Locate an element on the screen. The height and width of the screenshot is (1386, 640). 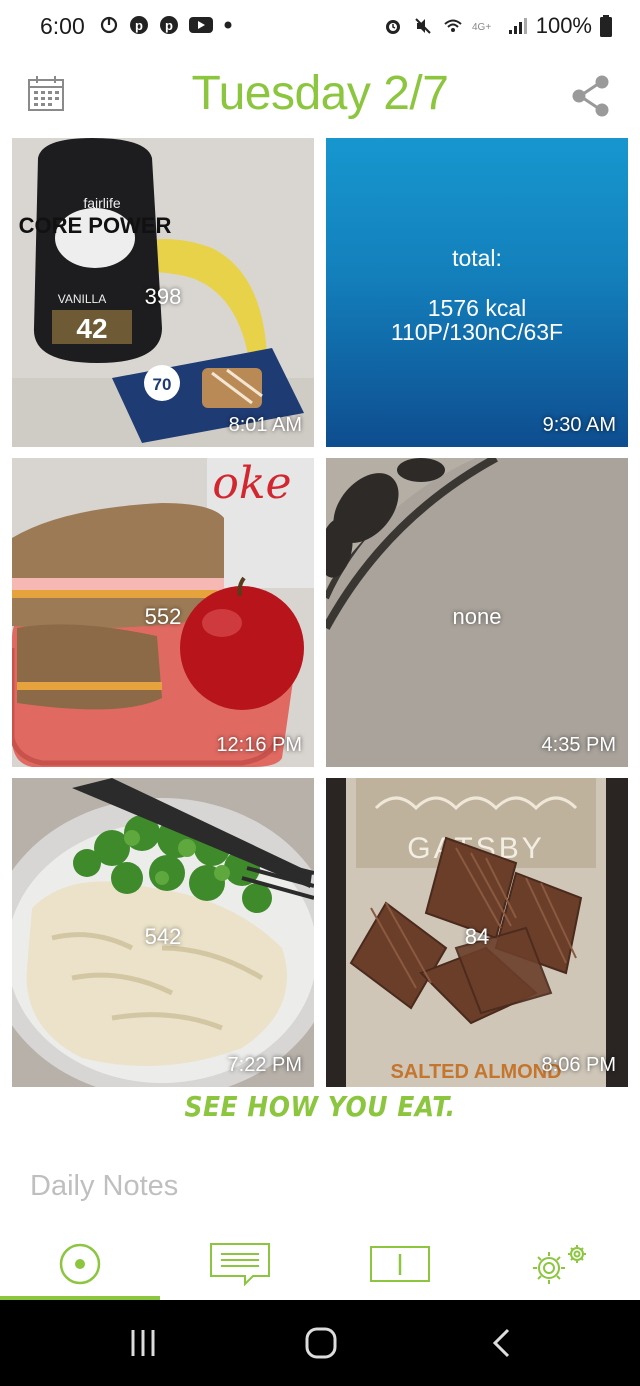
brand-product-text: CORE POWER is located at coordinates (95, 225).